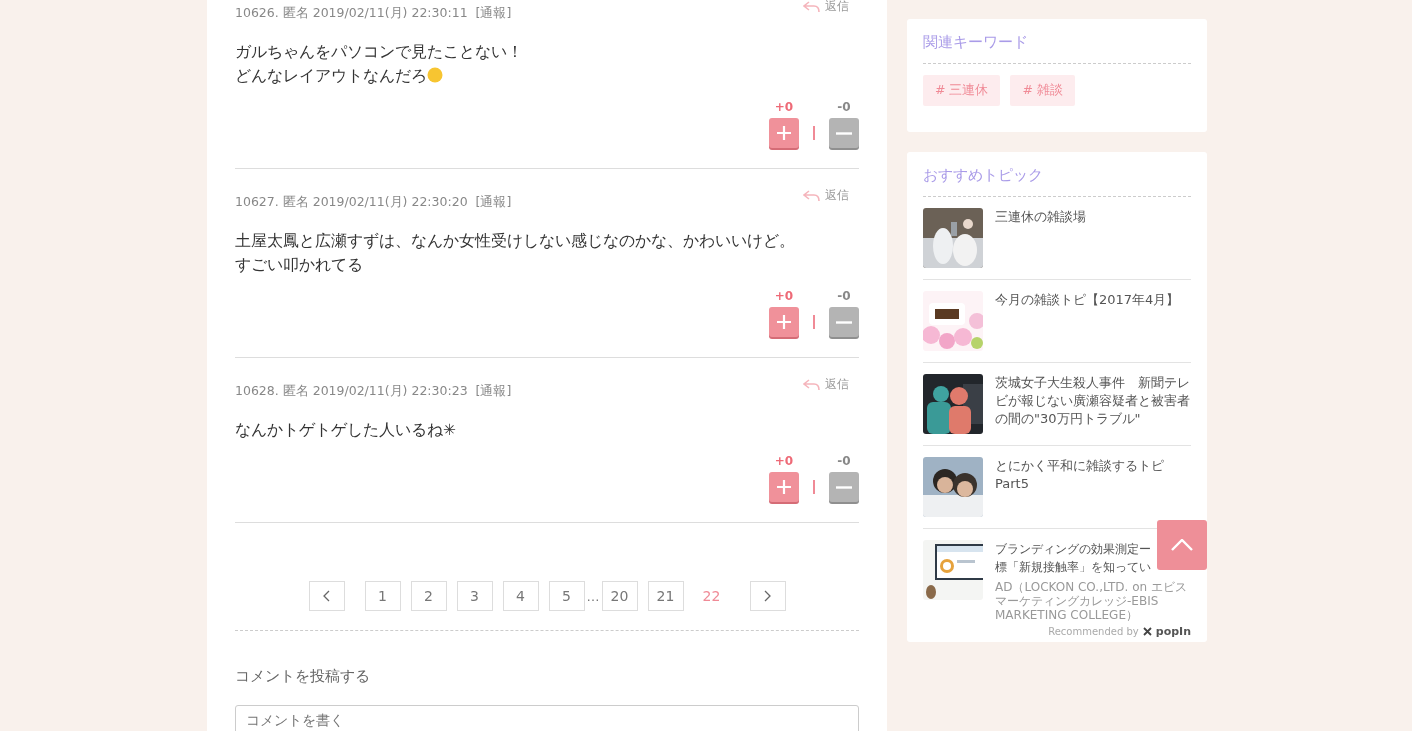 The height and width of the screenshot is (731, 1412). Describe the element at coordinates (547, 718) in the screenshot. I see `comment-input: コメントを書く` at that location.